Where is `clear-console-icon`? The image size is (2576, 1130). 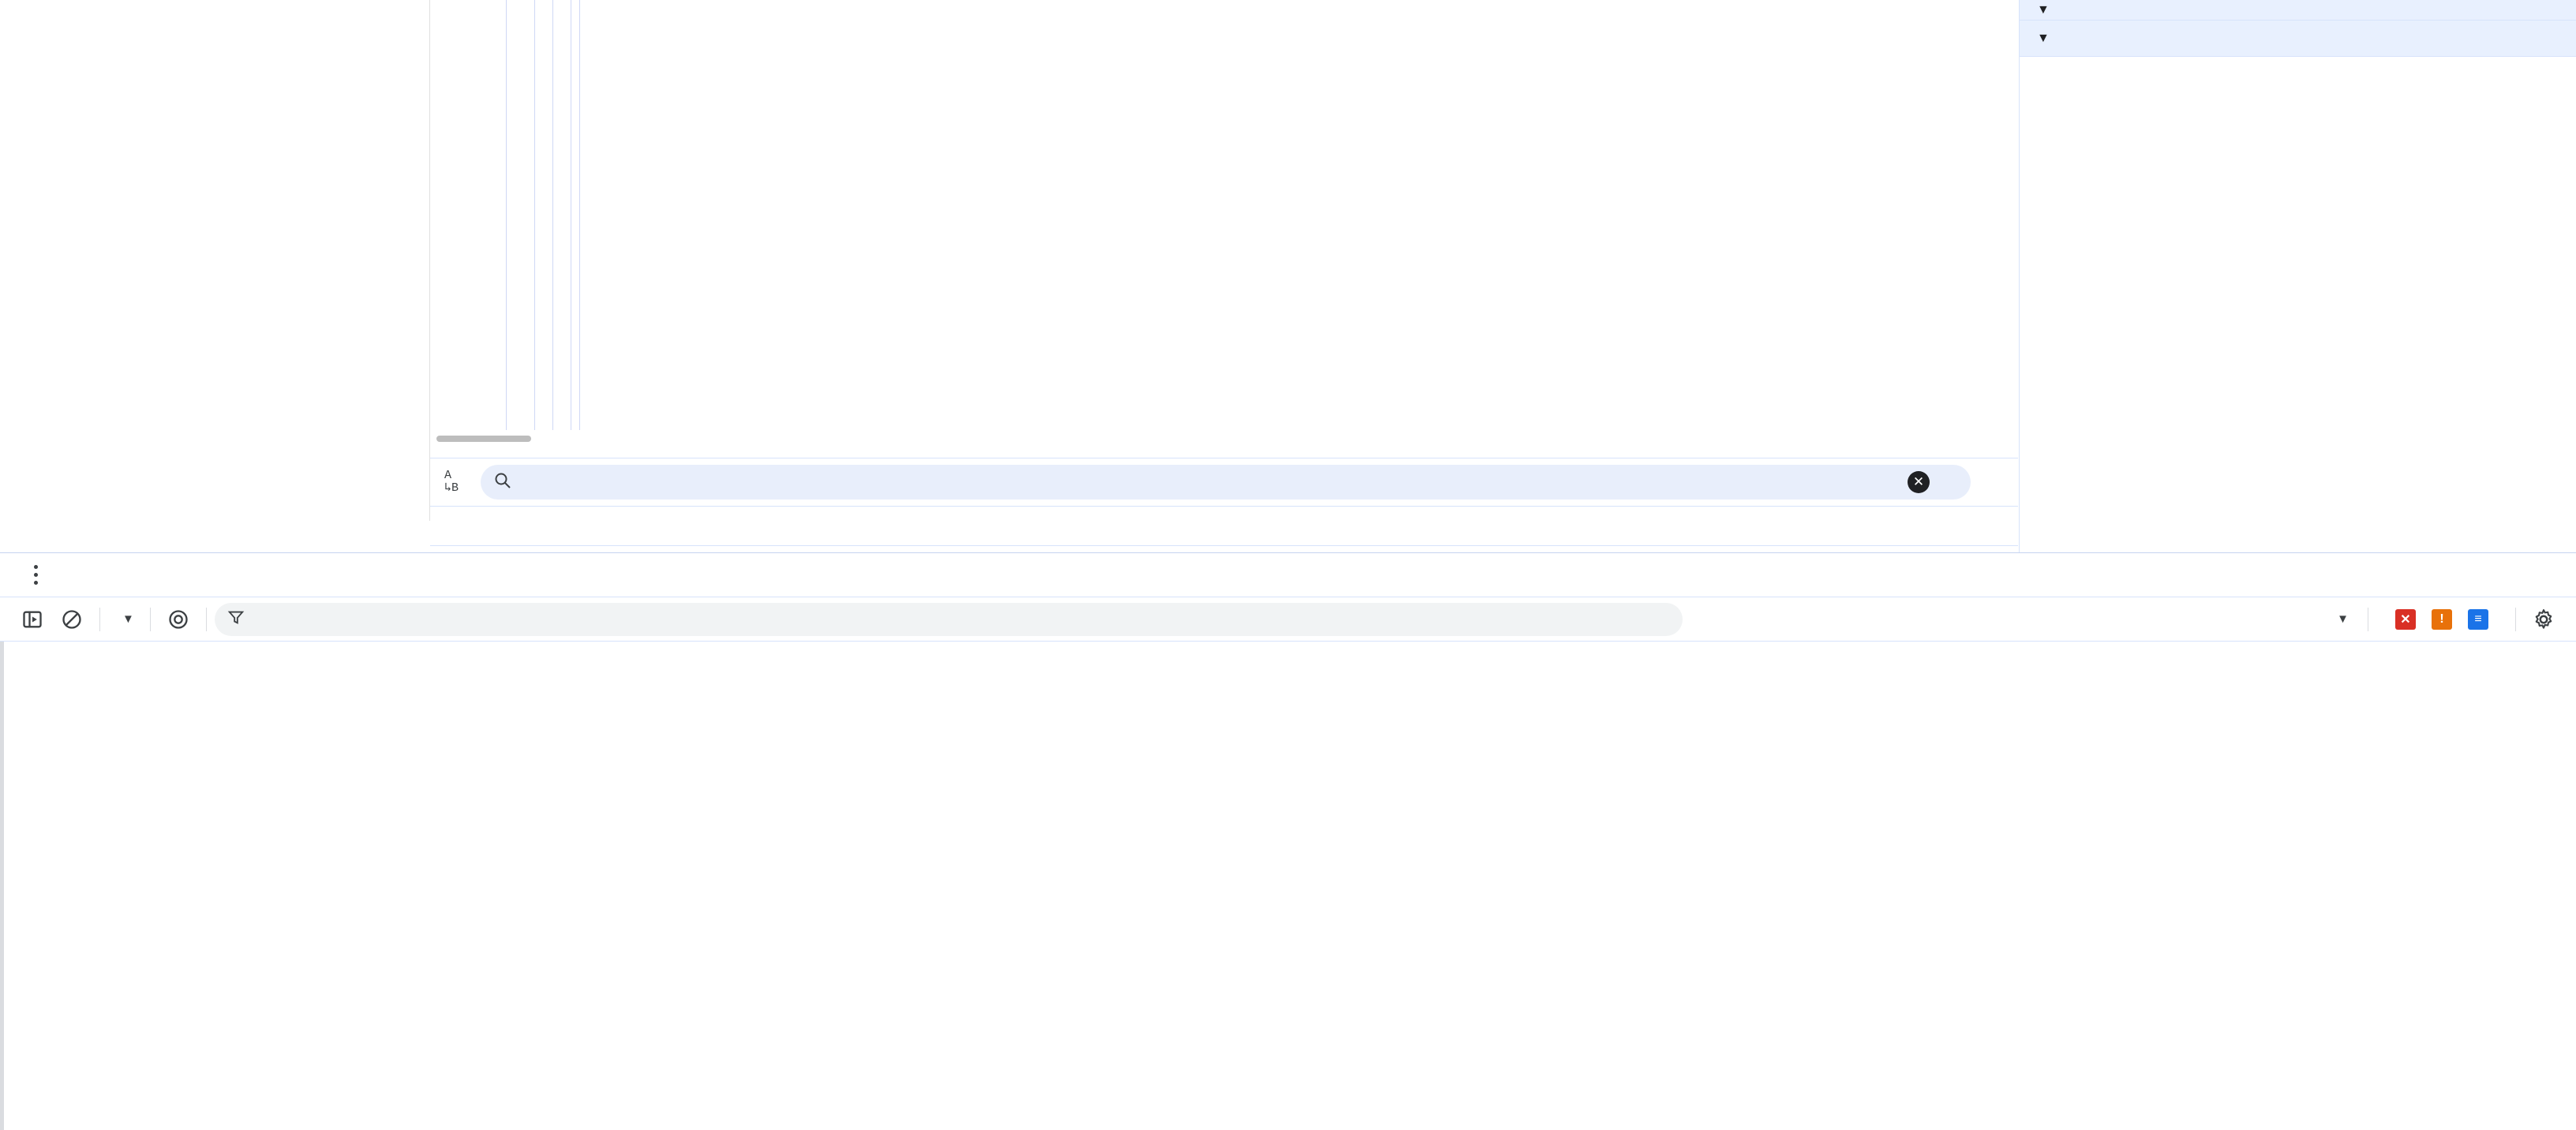
clear-console-icon is located at coordinates (72, 619).